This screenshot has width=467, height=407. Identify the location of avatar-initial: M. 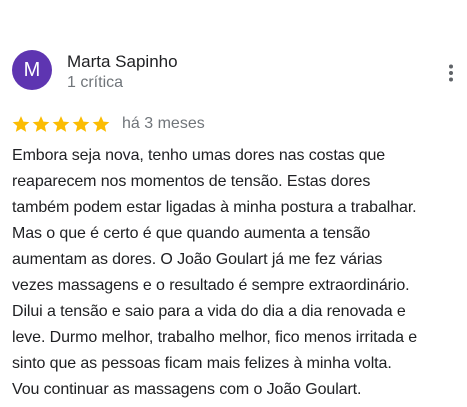
(32, 69).